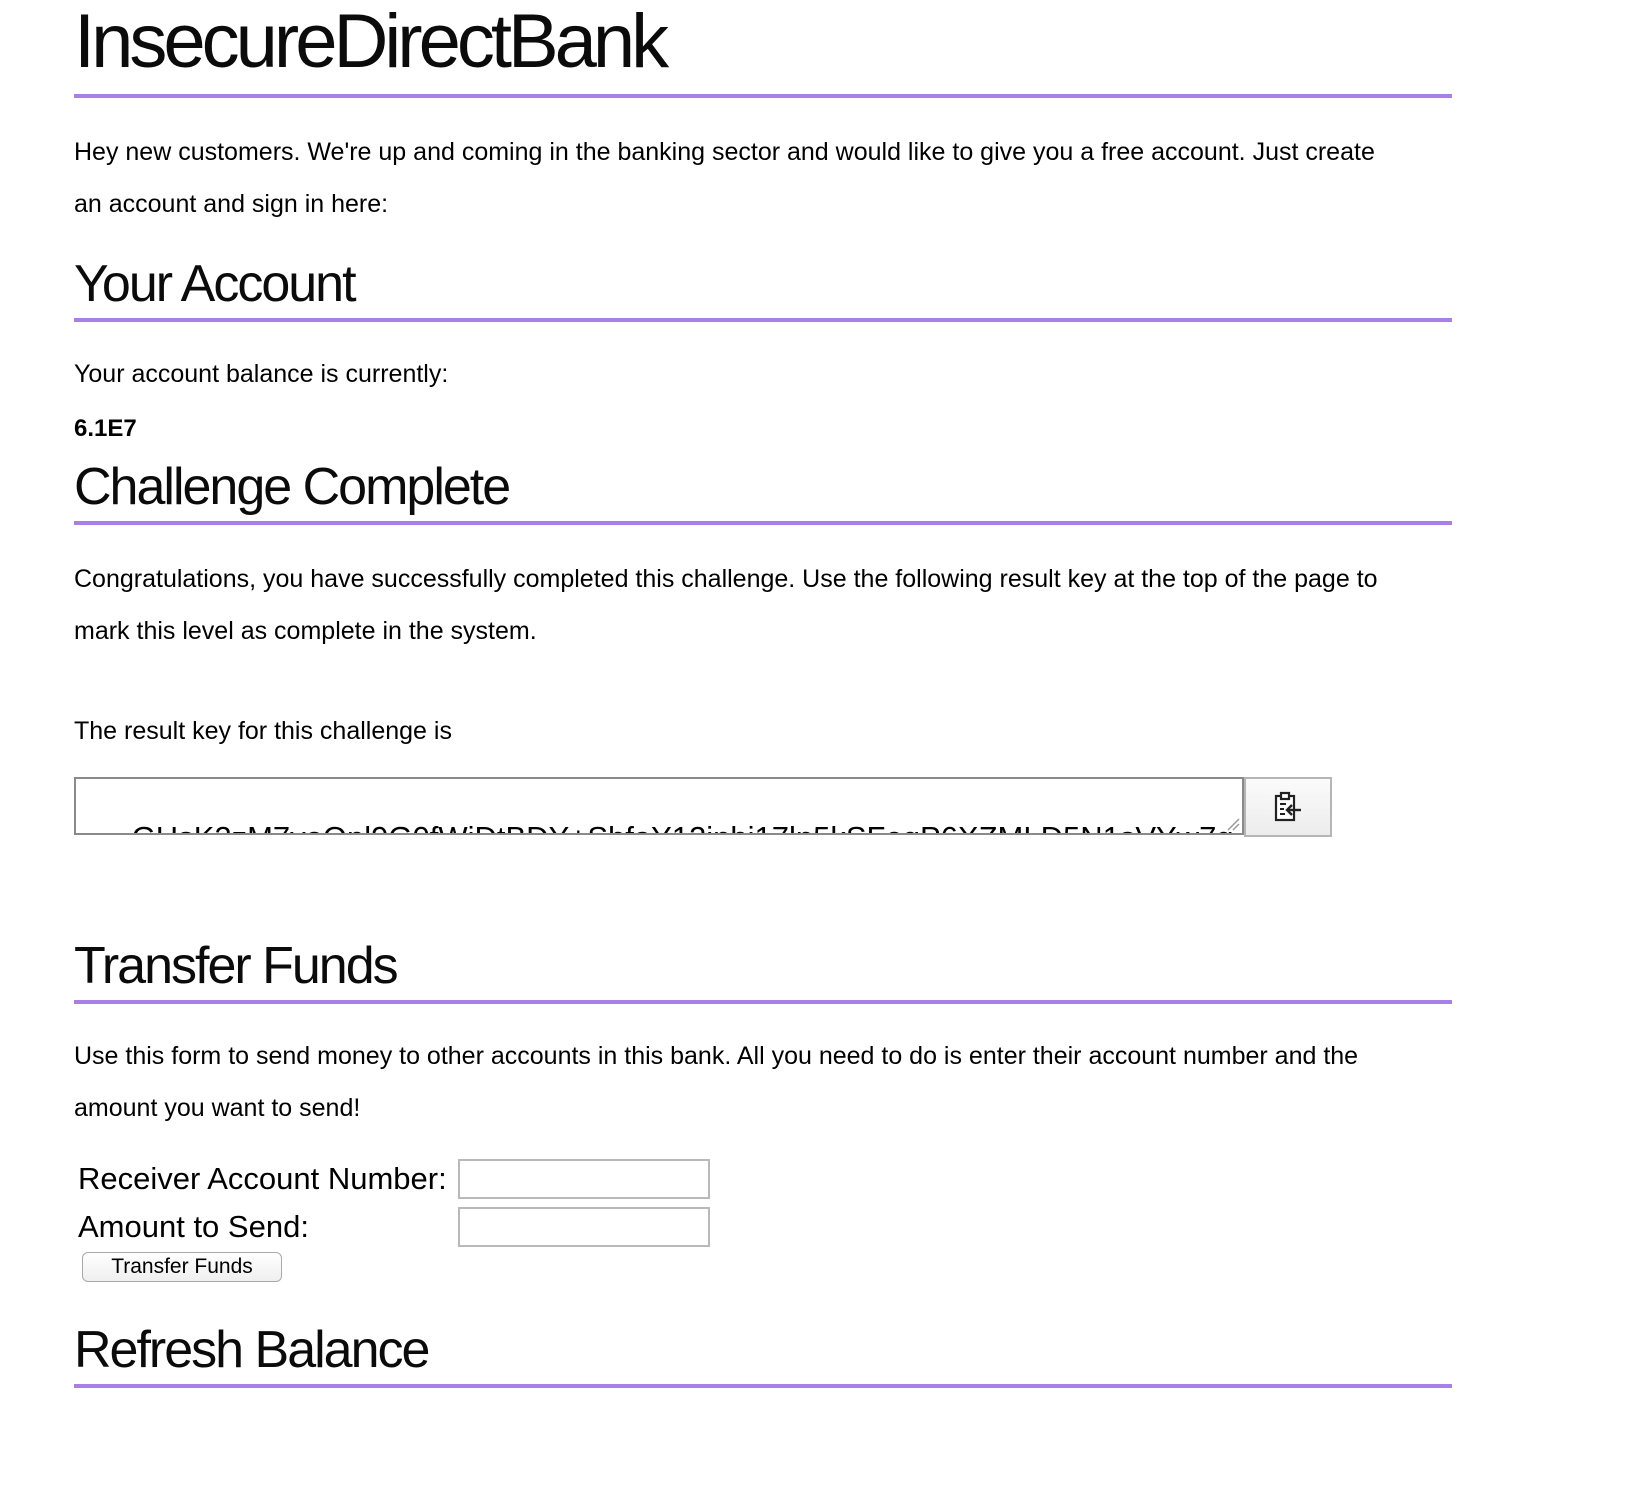 The height and width of the screenshot is (1510, 1636). I want to click on transfer-funds-heading: Transfer Funds, so click(763, 970).